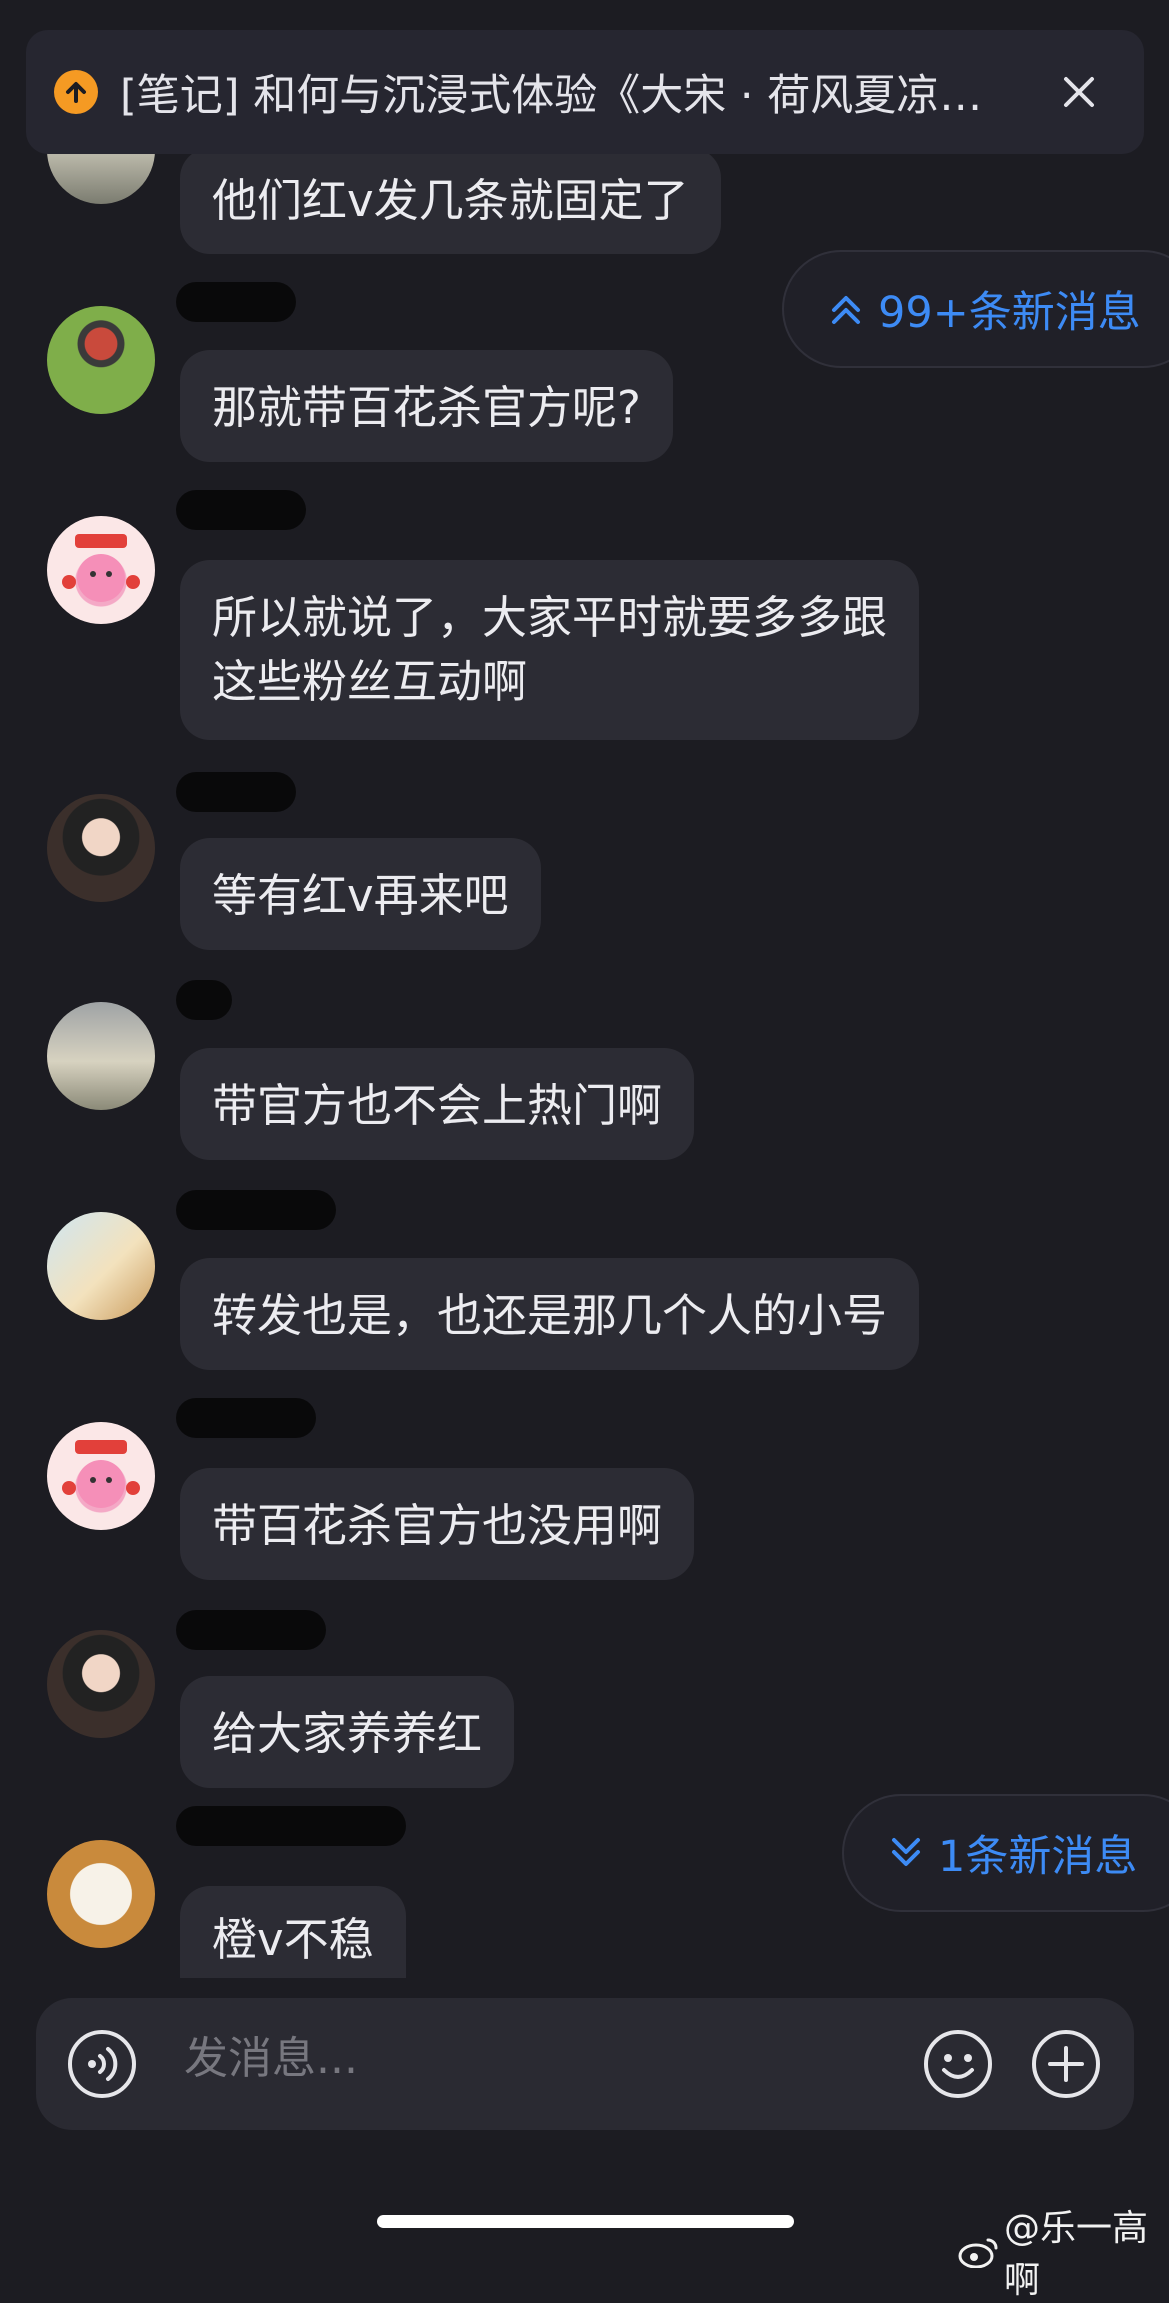 This screenshot has height=2303, width=1169. What do you see at coordinates (1066, 2064) in the screenshot?
I see `add-icon` at bounding box center [1066, 2064].